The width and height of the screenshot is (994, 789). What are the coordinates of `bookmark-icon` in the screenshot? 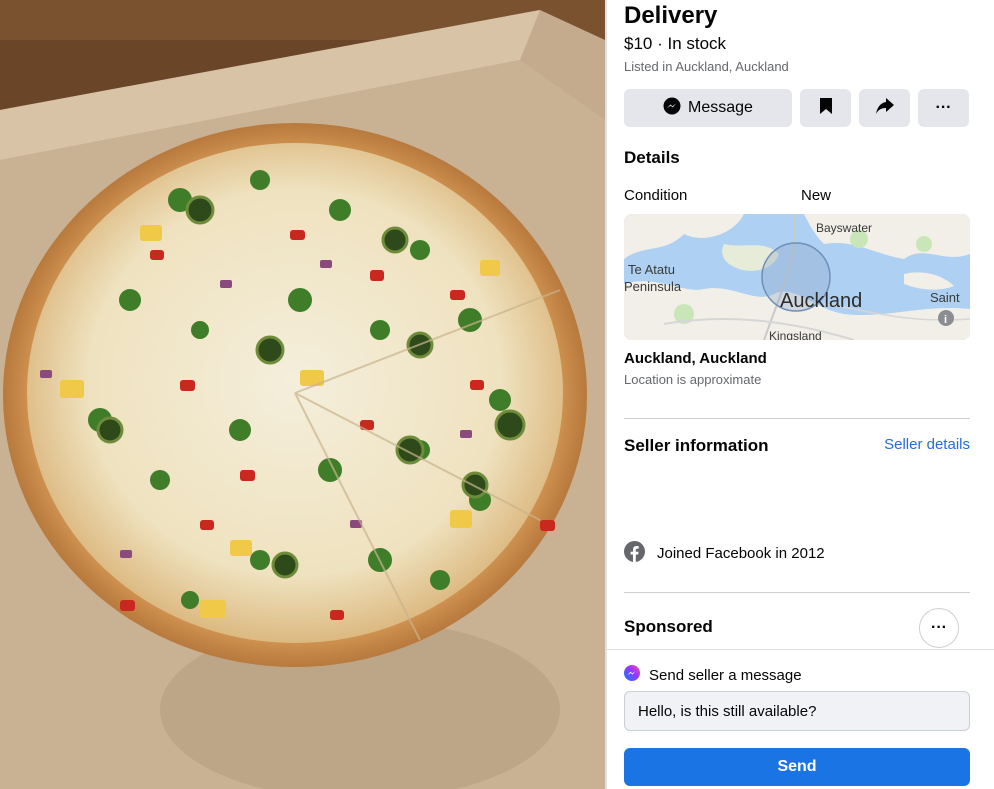 It's located at (825, 108).